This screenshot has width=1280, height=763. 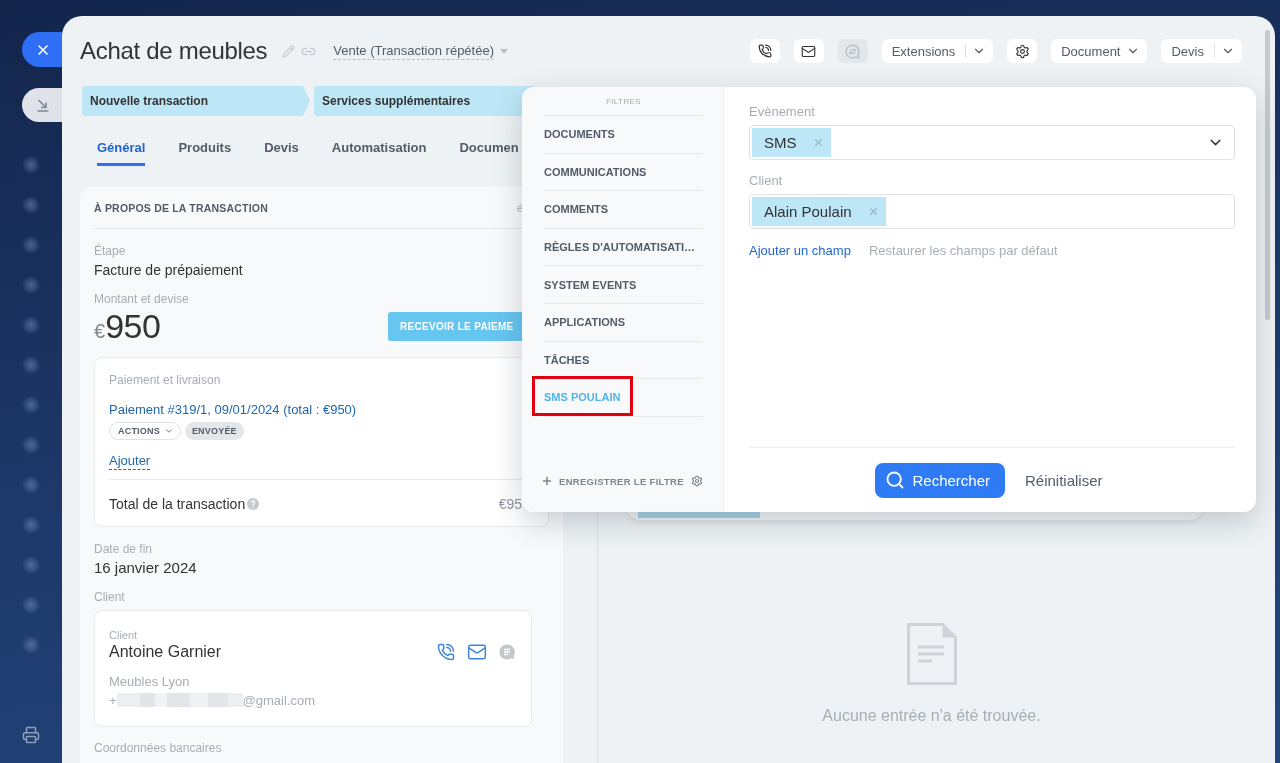 I want to click on total-label: Total de la transaction, so click(x=177, y=504).